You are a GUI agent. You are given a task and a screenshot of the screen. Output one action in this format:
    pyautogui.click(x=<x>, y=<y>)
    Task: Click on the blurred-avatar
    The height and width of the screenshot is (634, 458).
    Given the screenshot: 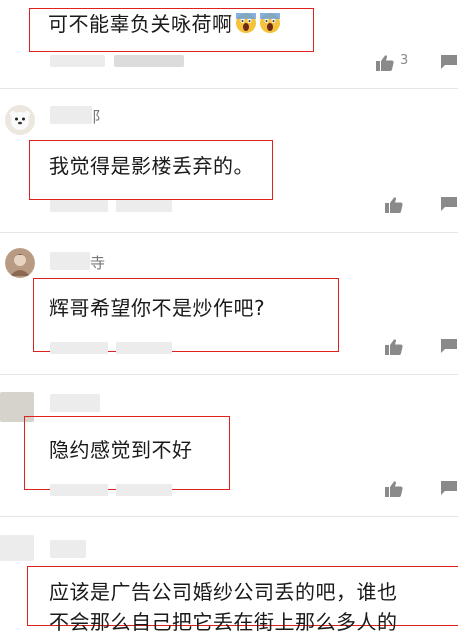 What is the action you would take?
    pyautogui.click(x=17, y=548)
    